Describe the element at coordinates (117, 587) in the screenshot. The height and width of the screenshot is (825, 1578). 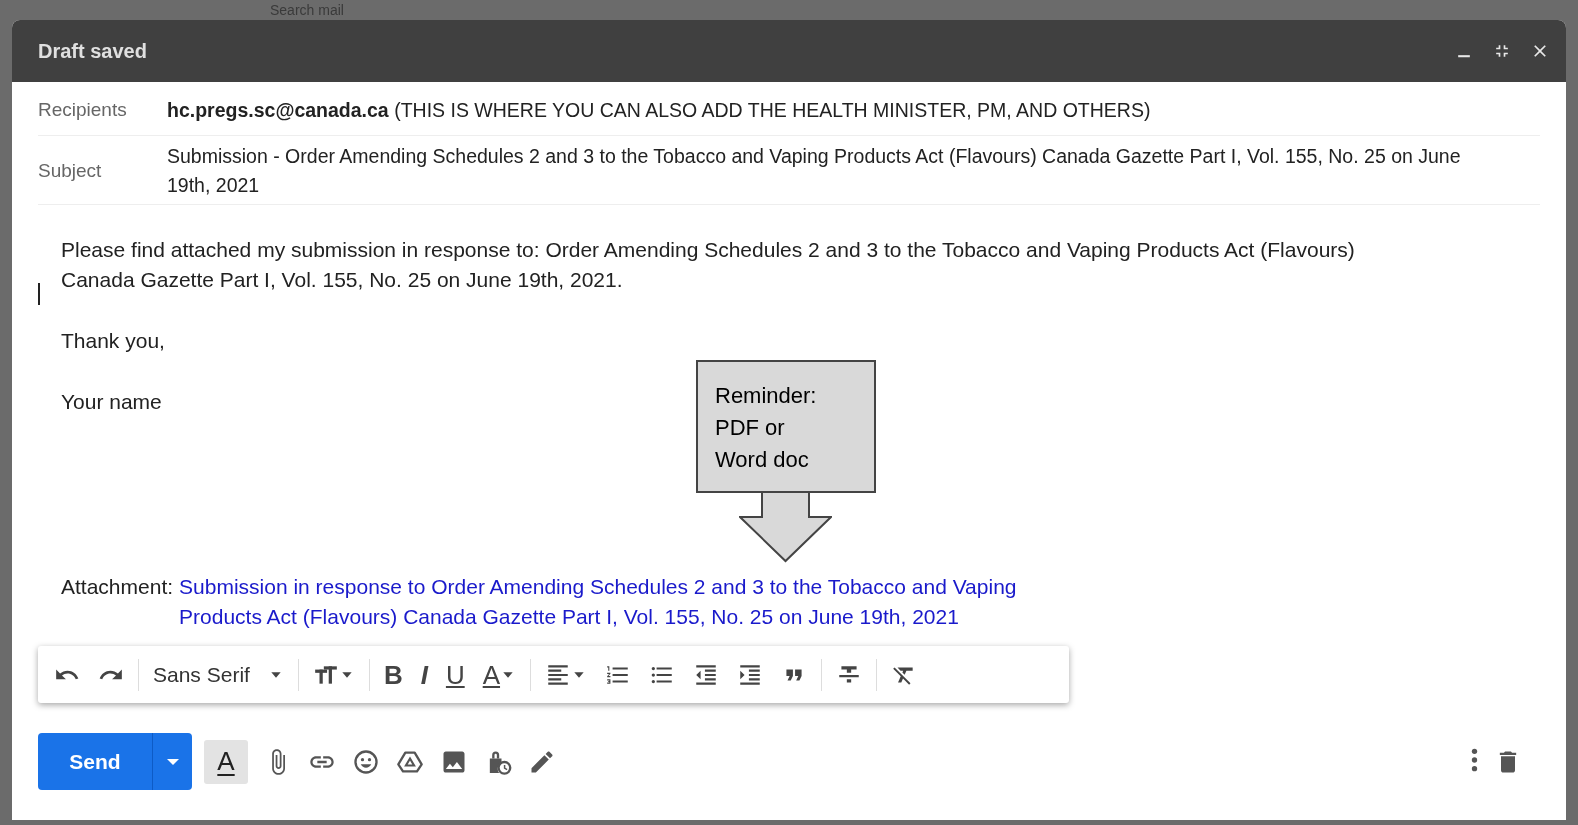
I see `attachment-label: Attachment:` at that location.